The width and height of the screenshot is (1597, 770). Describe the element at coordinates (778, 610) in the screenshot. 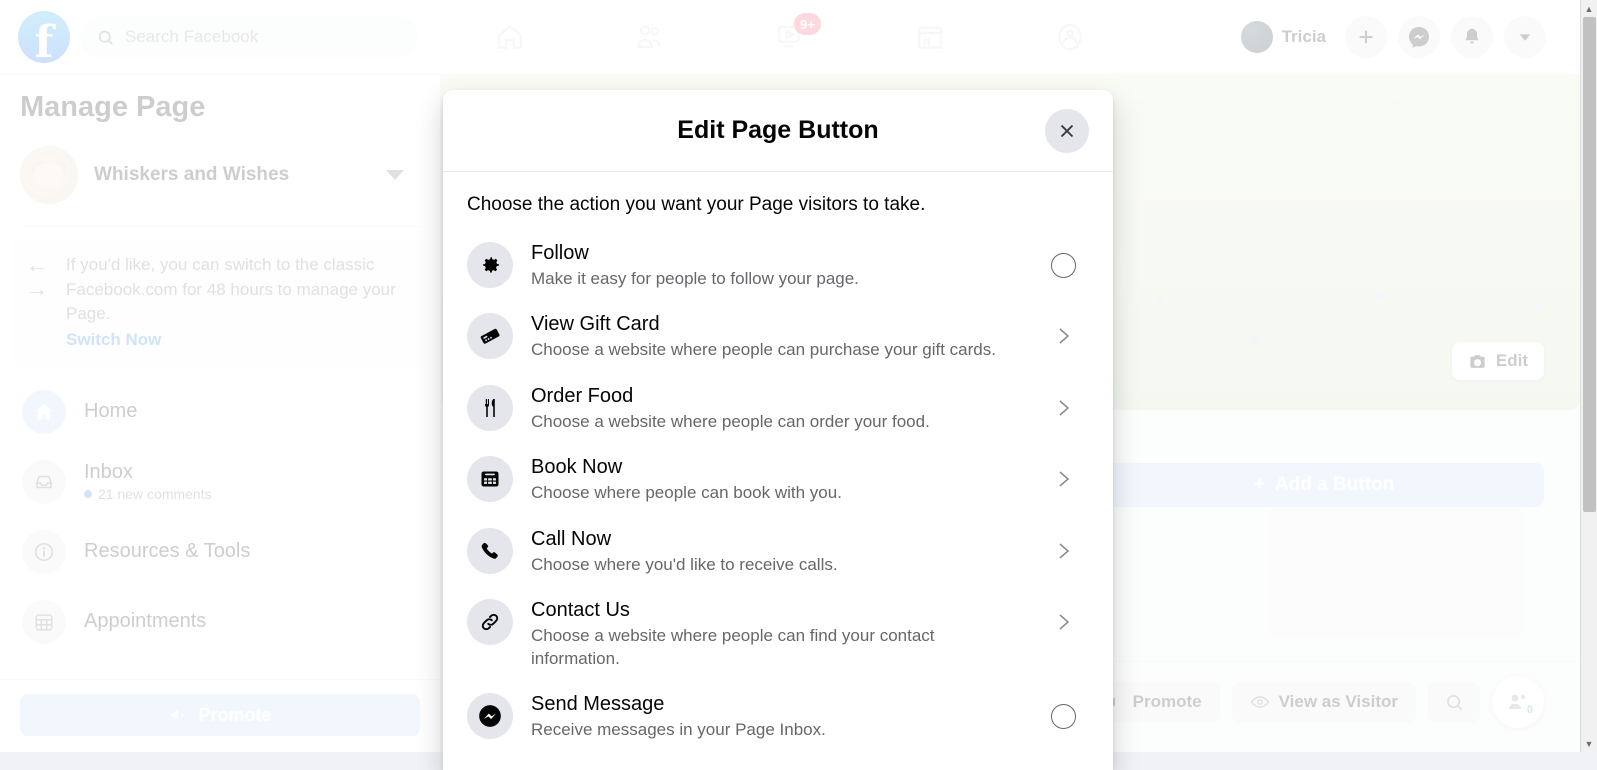

I see `option-title: Contact Us` at that location.